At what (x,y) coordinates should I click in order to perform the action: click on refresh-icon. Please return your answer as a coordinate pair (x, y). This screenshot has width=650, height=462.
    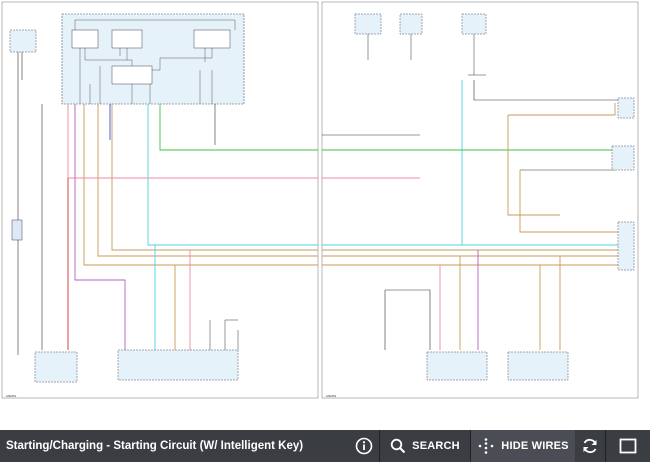
    Looking at the image, I should click on (590, 446).